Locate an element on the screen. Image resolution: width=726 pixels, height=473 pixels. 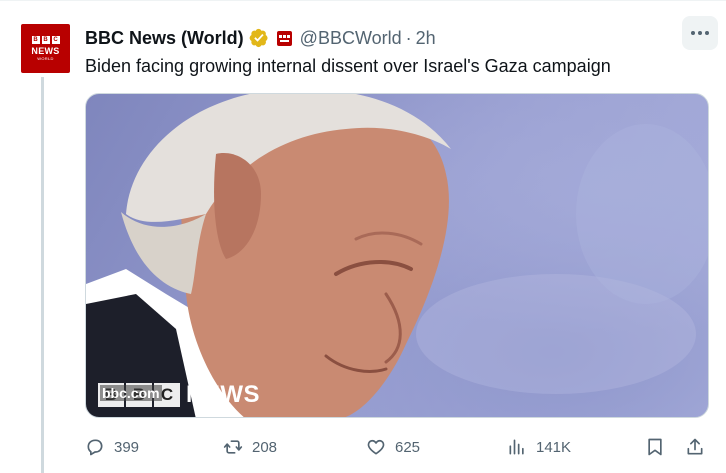
tweet-header: BBC News (World) @BBCWorld · 2h is located at coordinates (260, 38).